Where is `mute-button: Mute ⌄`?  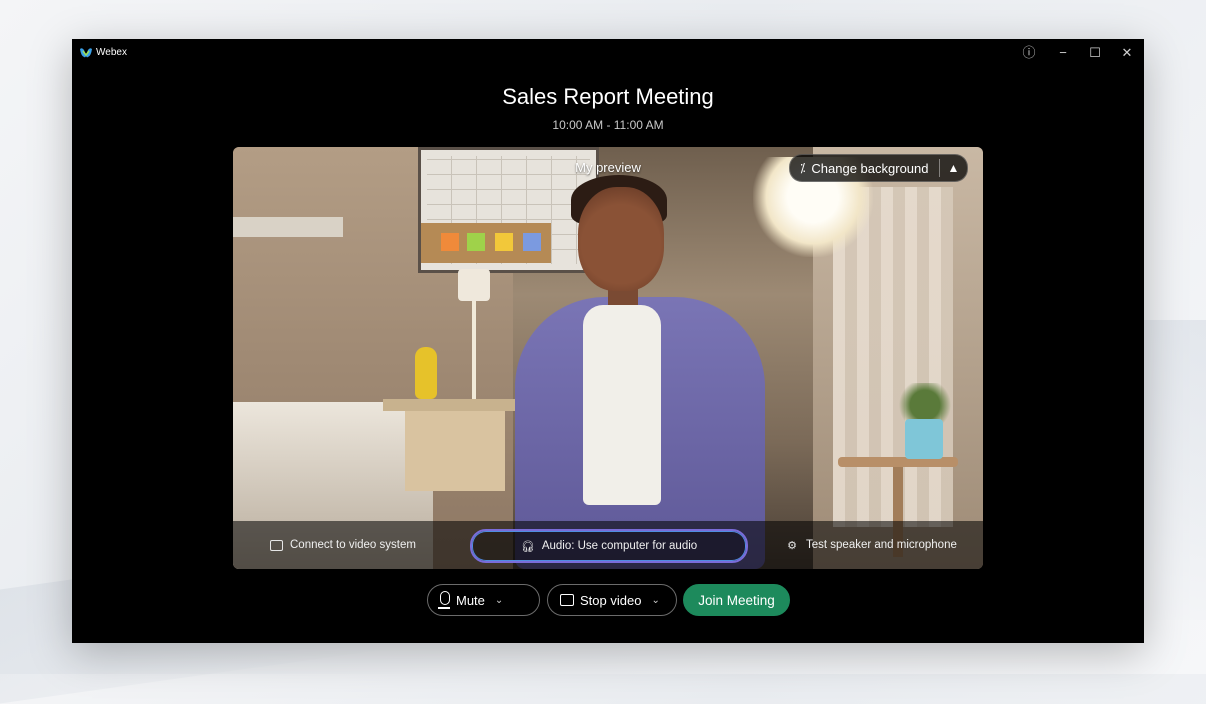
mute-button: Mute ⌄ is located at coordinates (483, 600).